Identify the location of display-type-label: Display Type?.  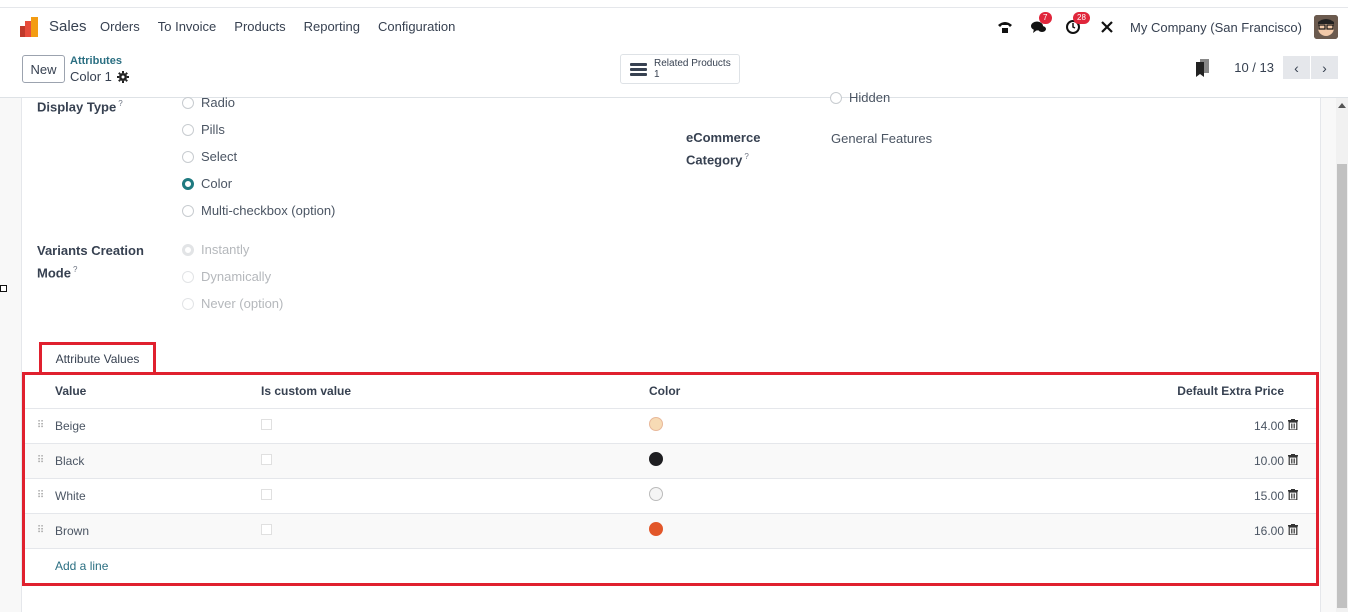
(80, 107).